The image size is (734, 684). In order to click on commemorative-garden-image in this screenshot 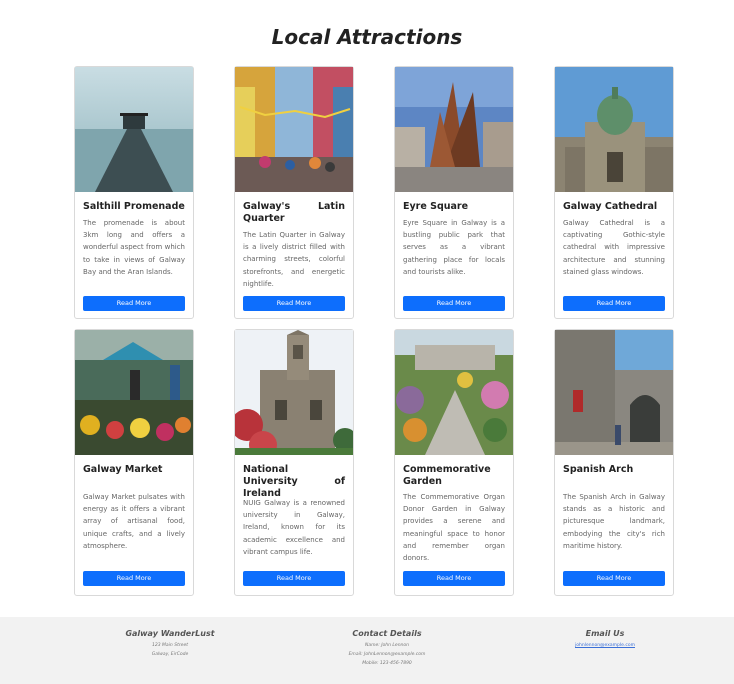, I will do `click(454, 392)`.